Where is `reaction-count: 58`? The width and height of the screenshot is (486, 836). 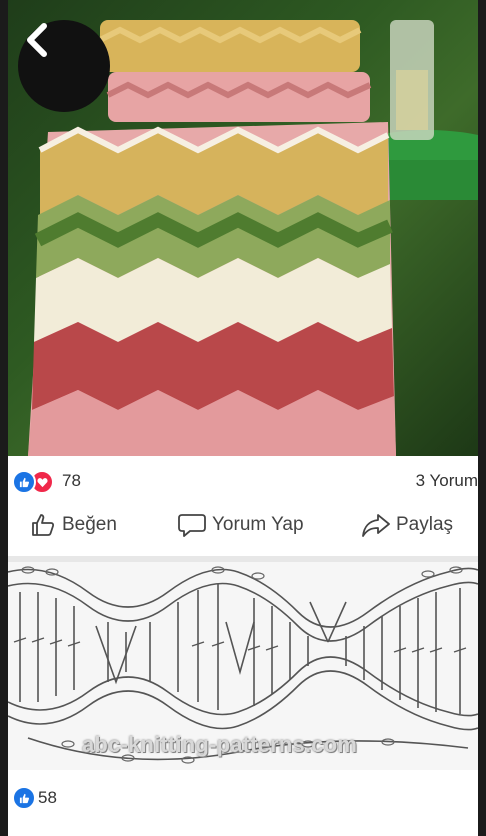 reaction-count: 58 is located at coordinates (47, 798).